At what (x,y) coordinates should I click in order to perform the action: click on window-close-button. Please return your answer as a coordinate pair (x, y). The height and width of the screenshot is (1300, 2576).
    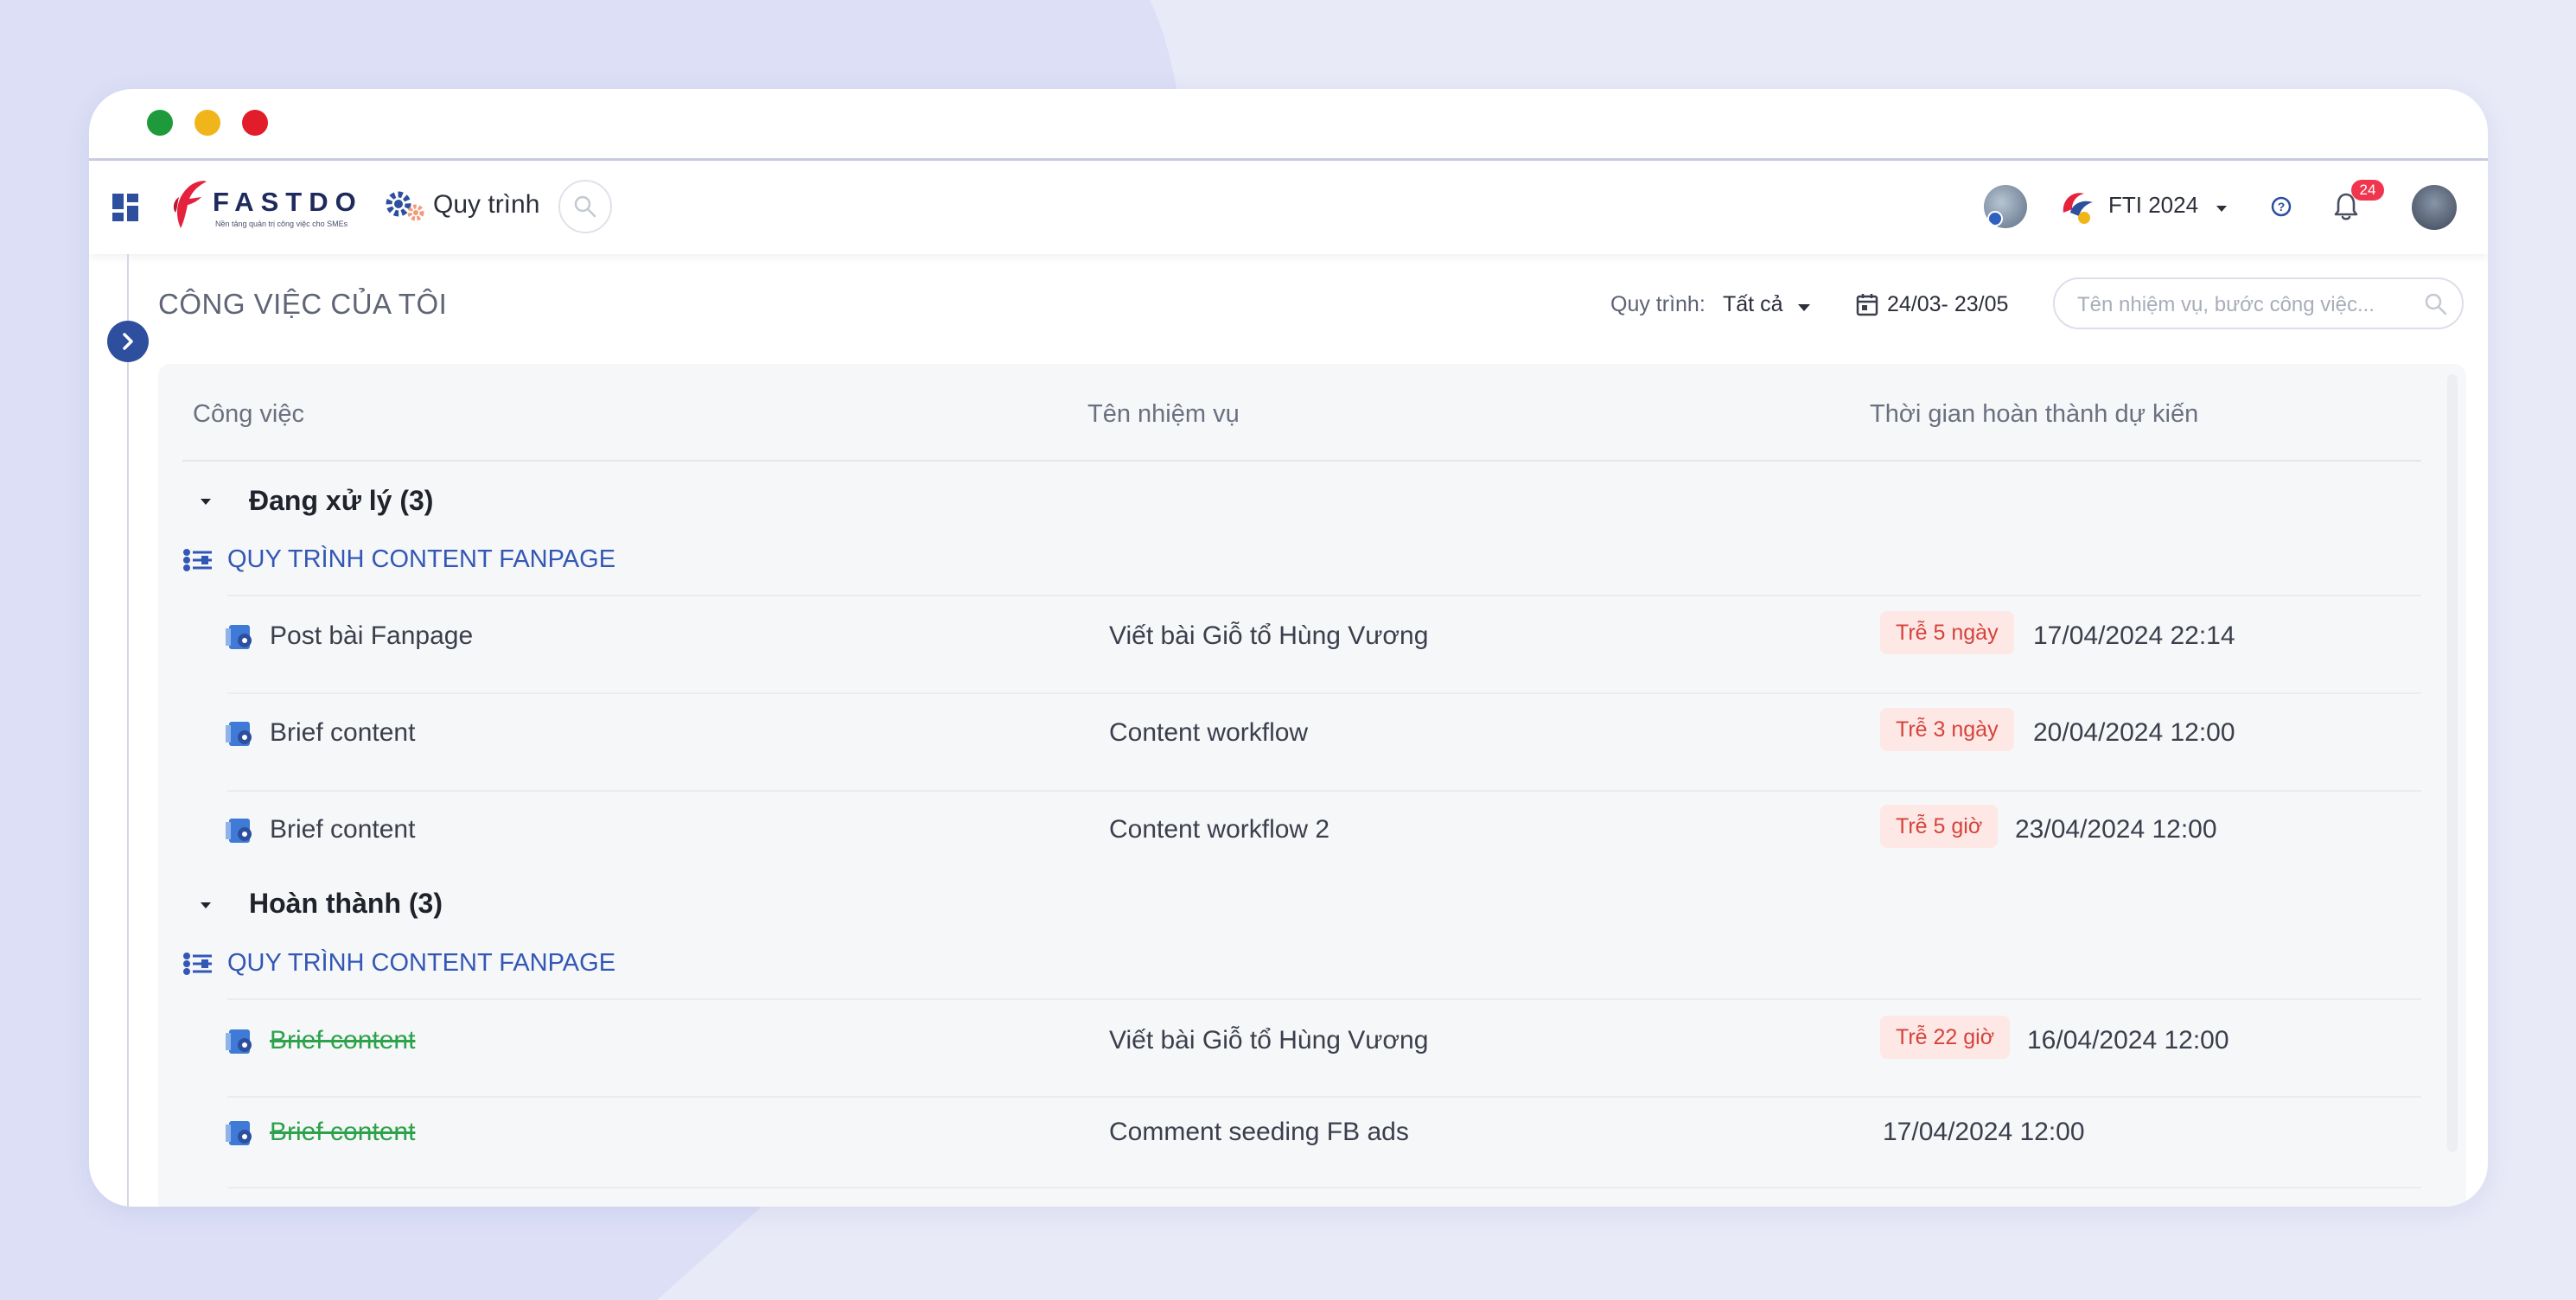
    Looking at the image, I should click on (255, 123).